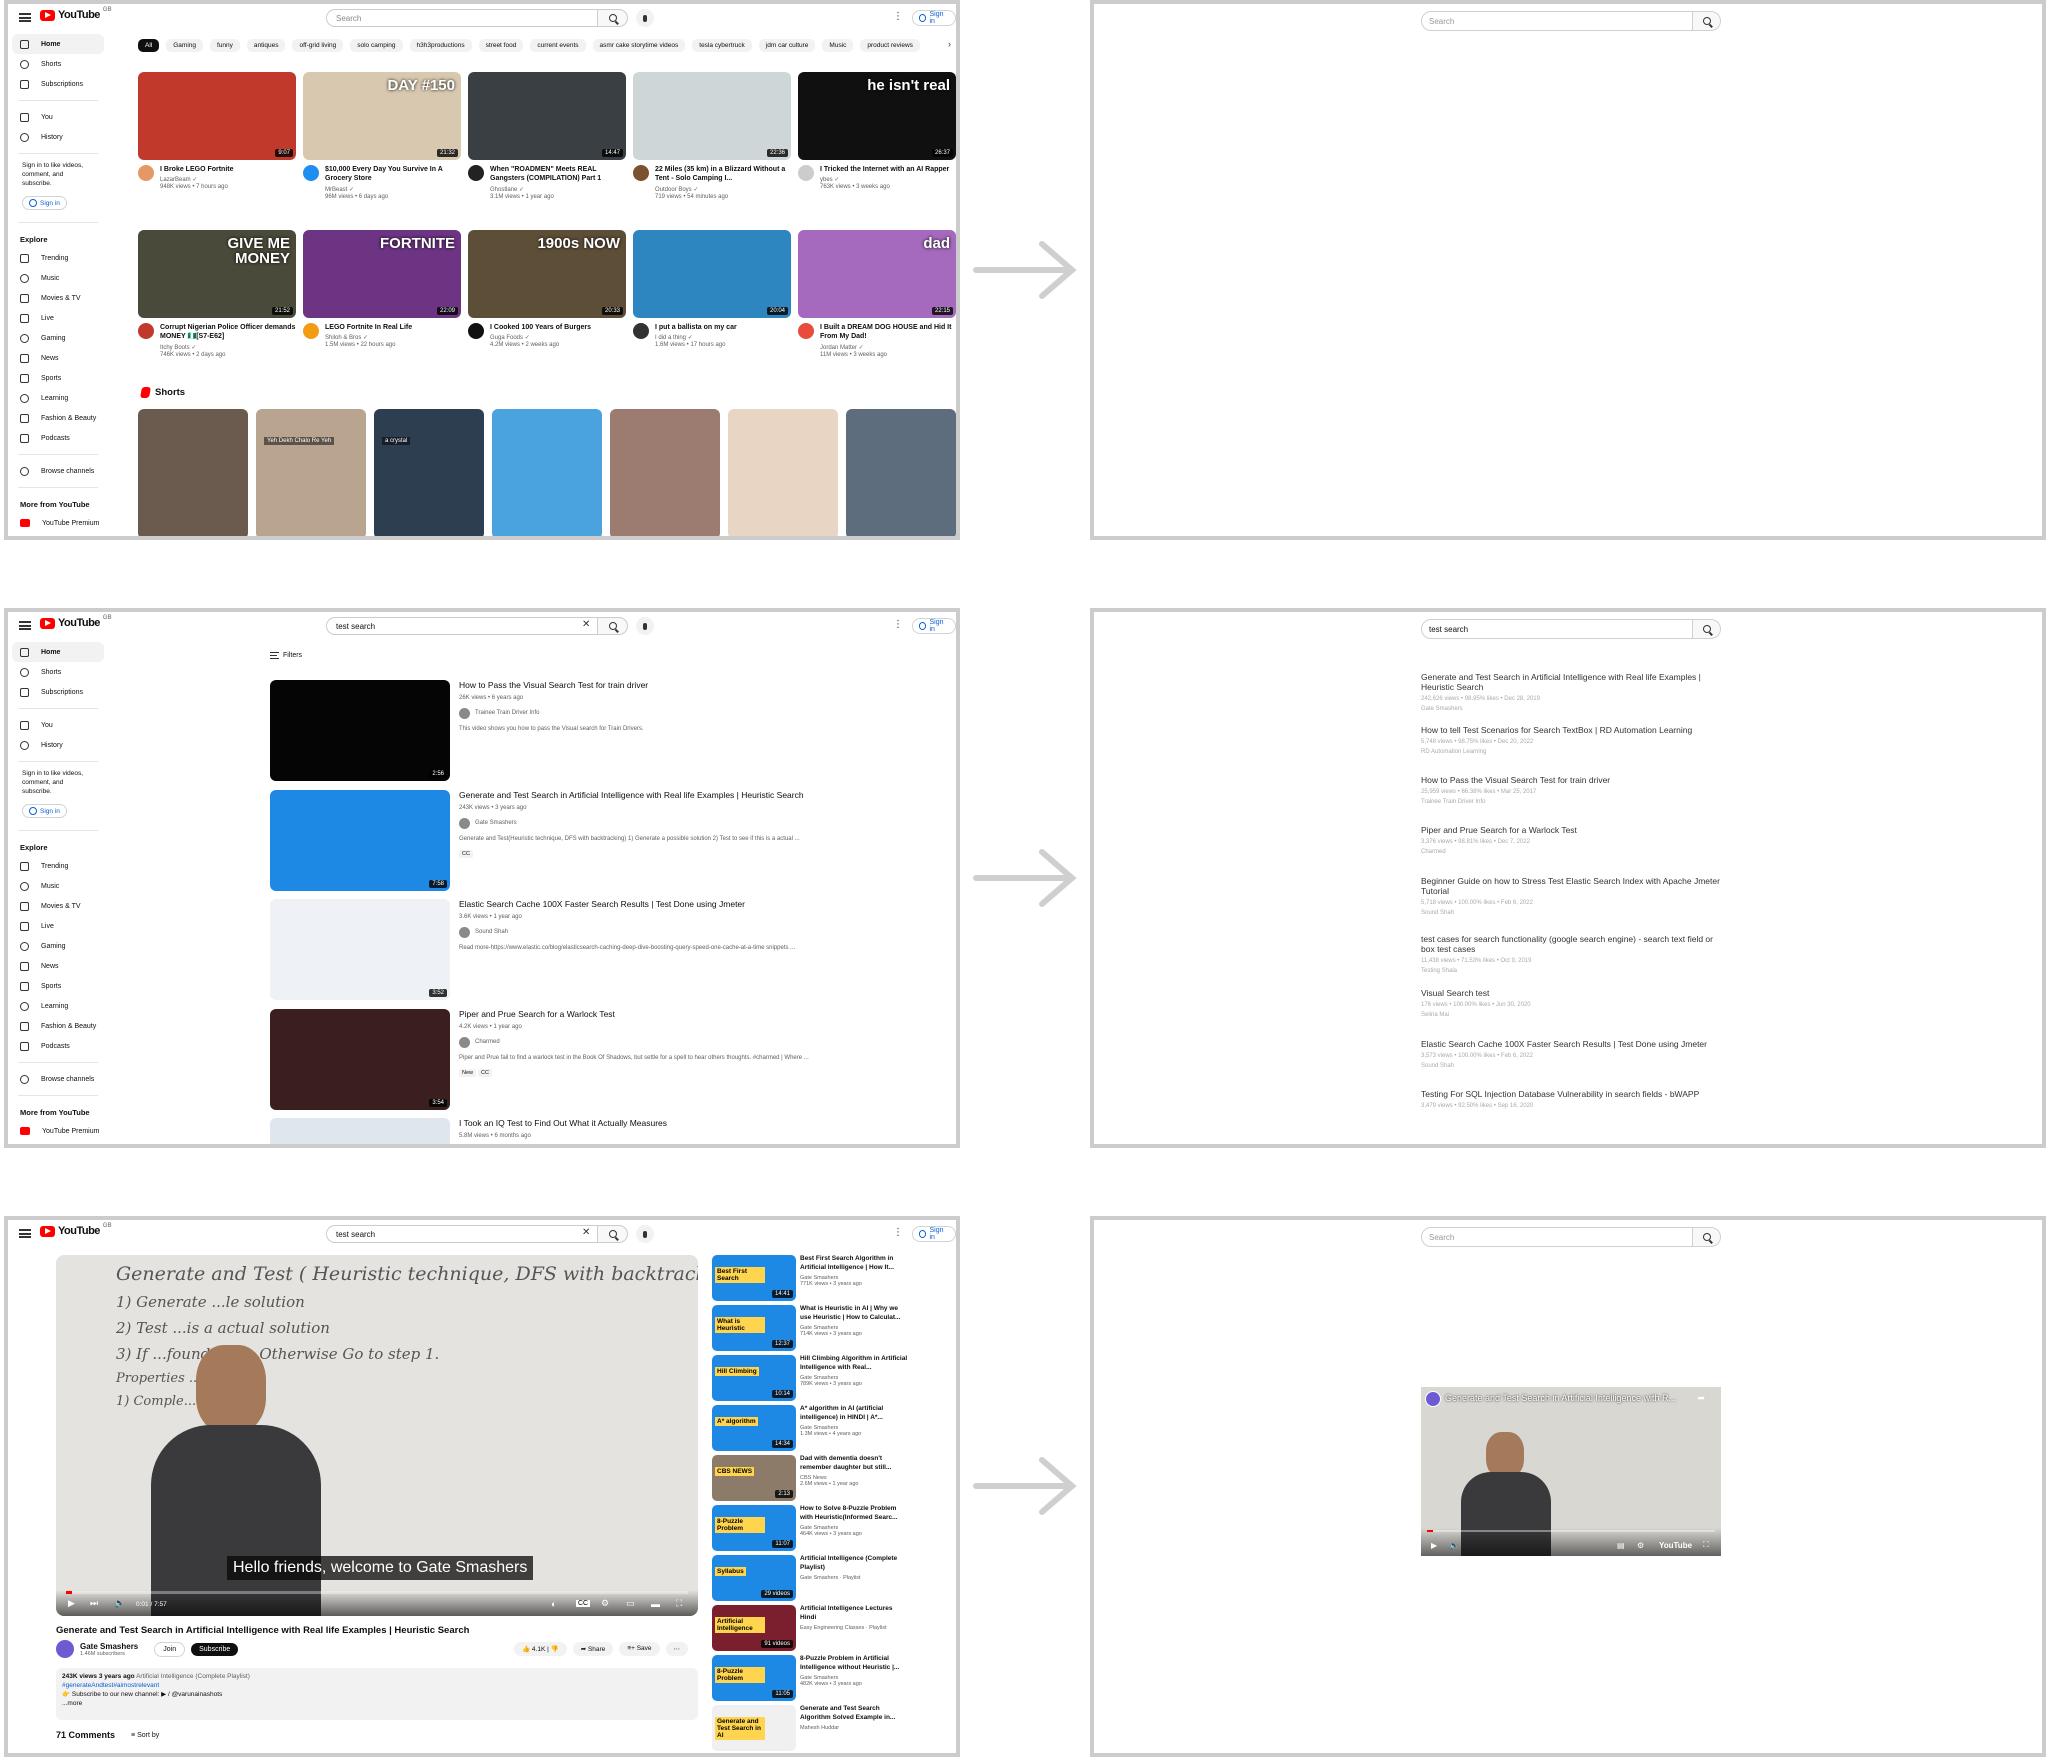 This screenshot has height=1757, width=2049. What do you see at coordinates (636, 1042) in the screenshot?
I see `channel-row: Charmed` at bounding box center [636, 1042].